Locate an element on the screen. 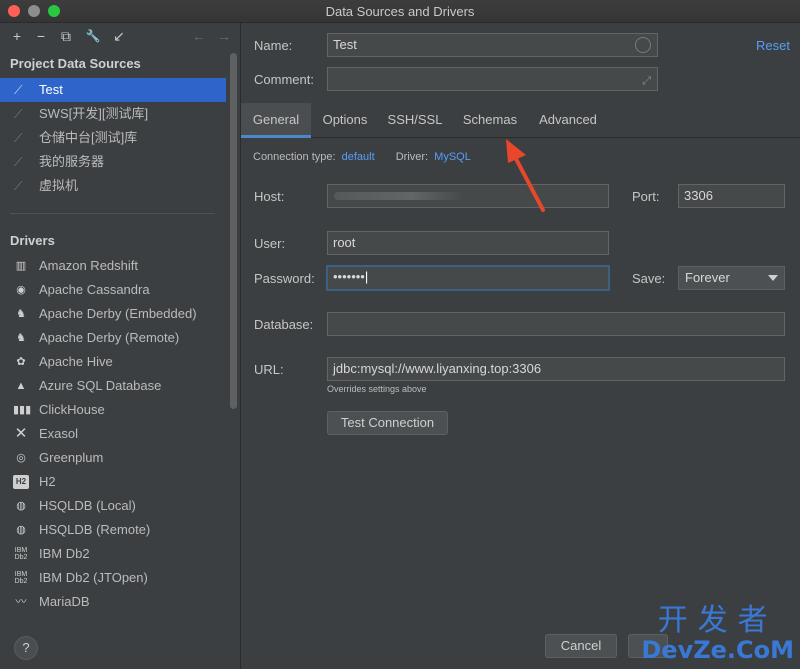  user-field: root is located at coordinates (468, 243).